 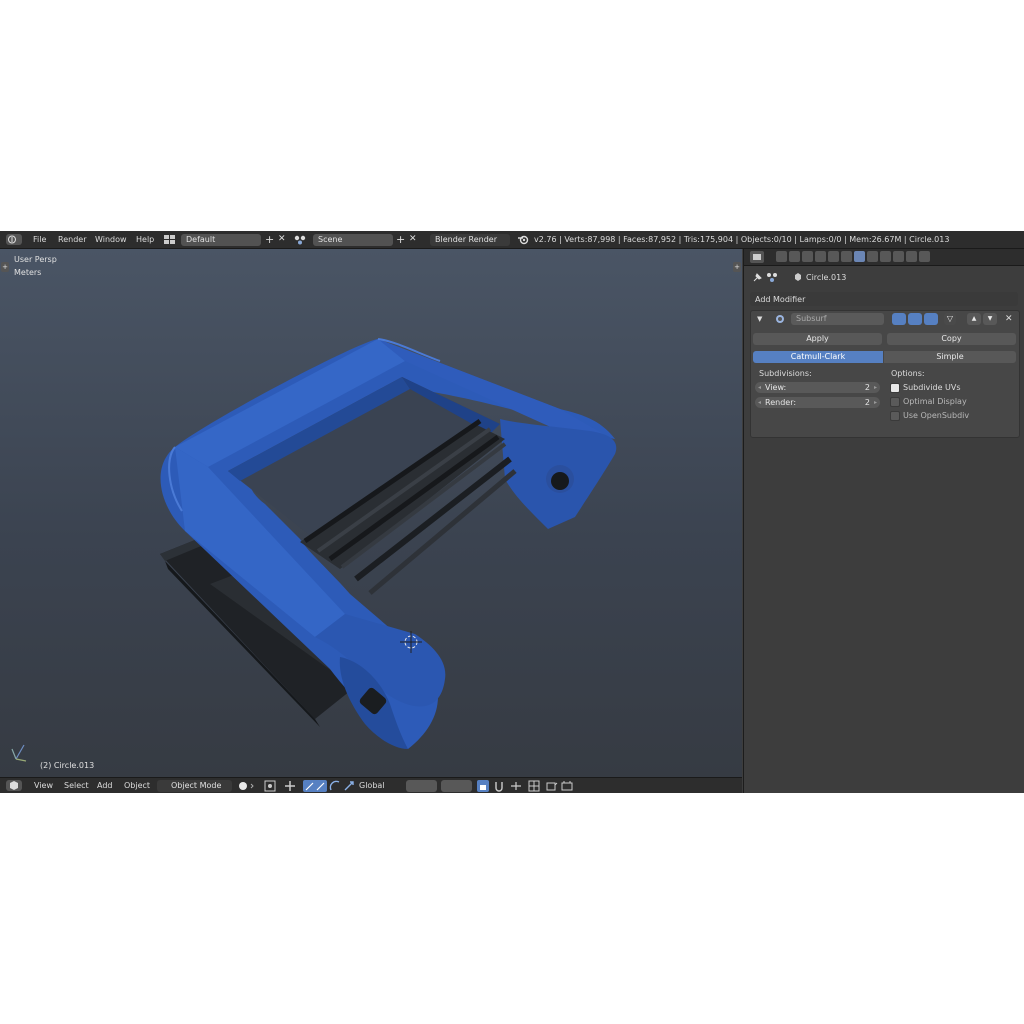 What do you see at coordinates (516, 786) in the screenshot?
I see `snap-element-icon` at bounding box center [516, 786].